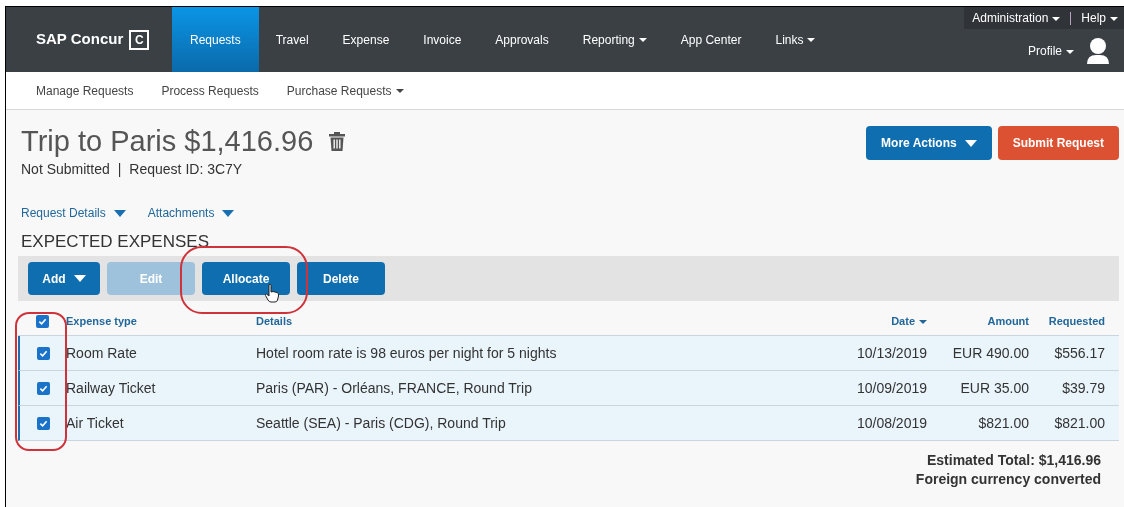  What do you see at coordinates (101, 352) in the screenshot?
I see `table-cell: Room Rate` at bounding box center [101, 352].